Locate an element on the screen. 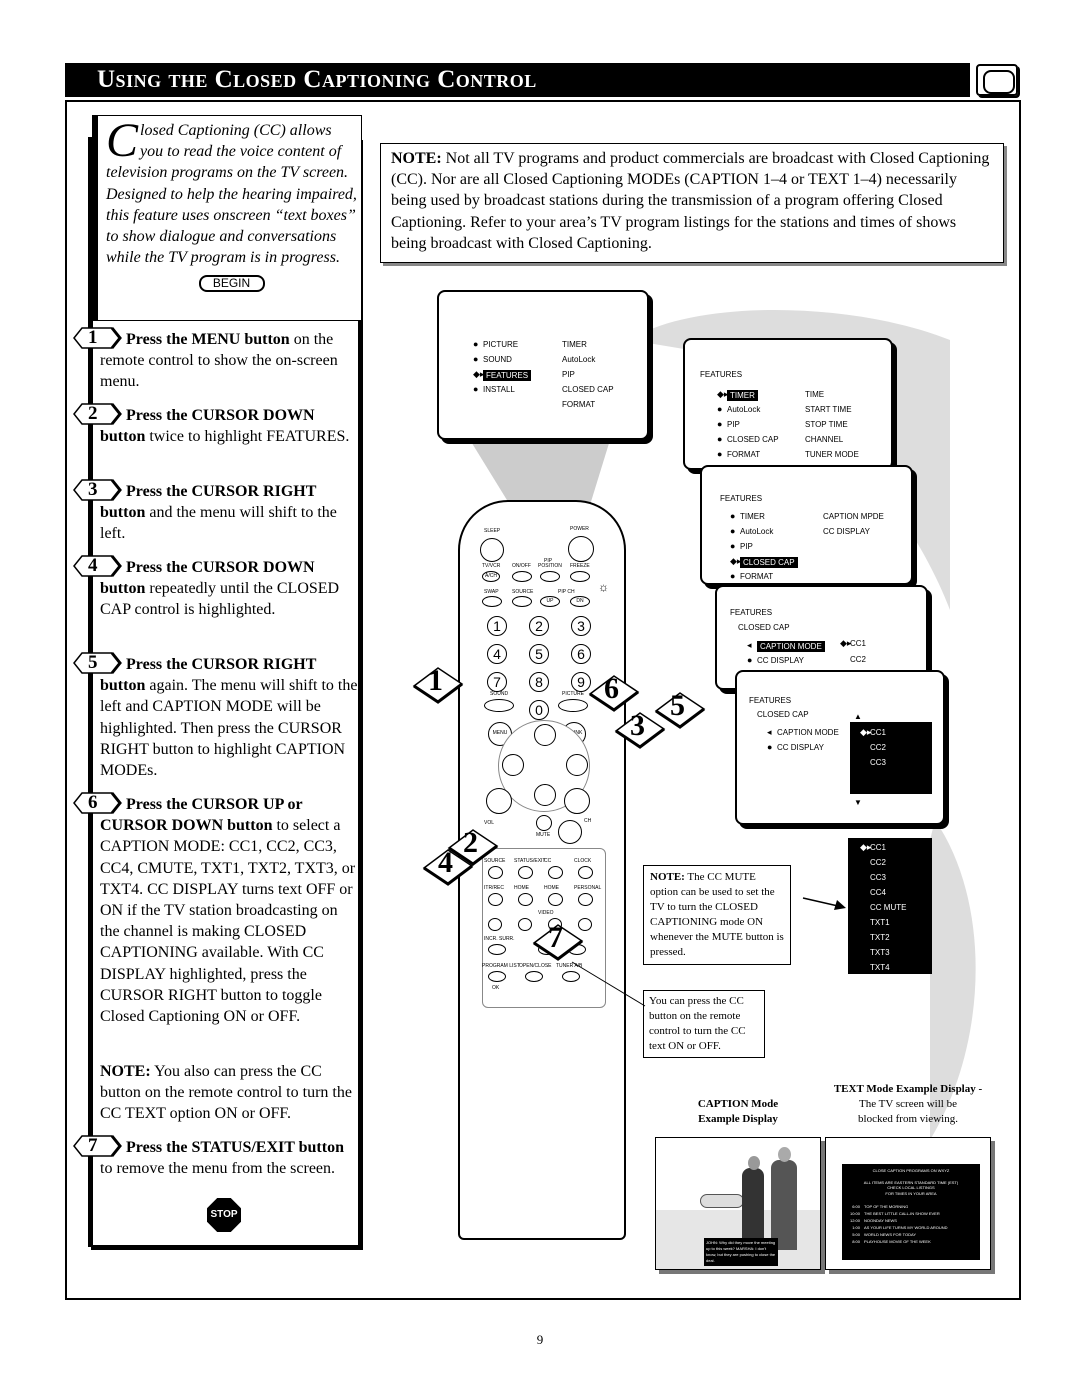 This screenshot has height=1397, width=1080. button-label: PERSONAL is located at coordinates (588, 888).